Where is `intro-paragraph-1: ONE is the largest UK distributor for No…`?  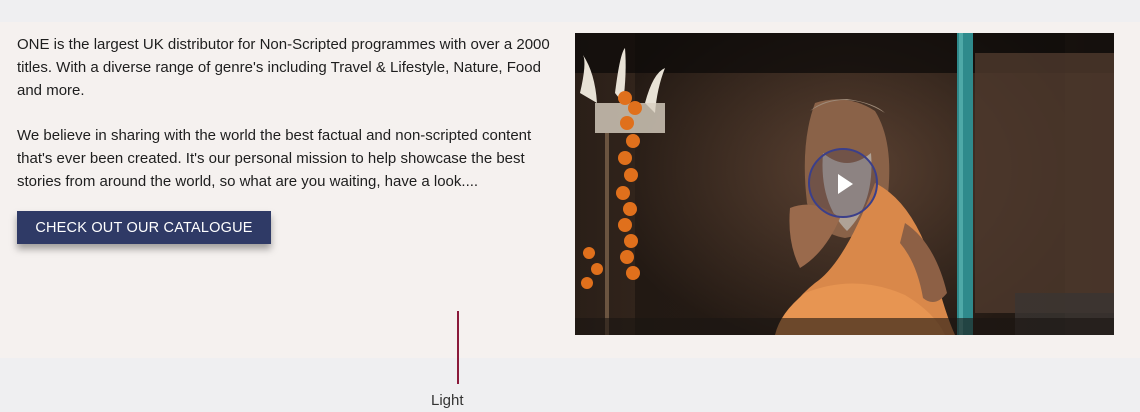
intro-paragraph-1: ONE is the largest UK distributor for No… is located at coordinates (283, 67).